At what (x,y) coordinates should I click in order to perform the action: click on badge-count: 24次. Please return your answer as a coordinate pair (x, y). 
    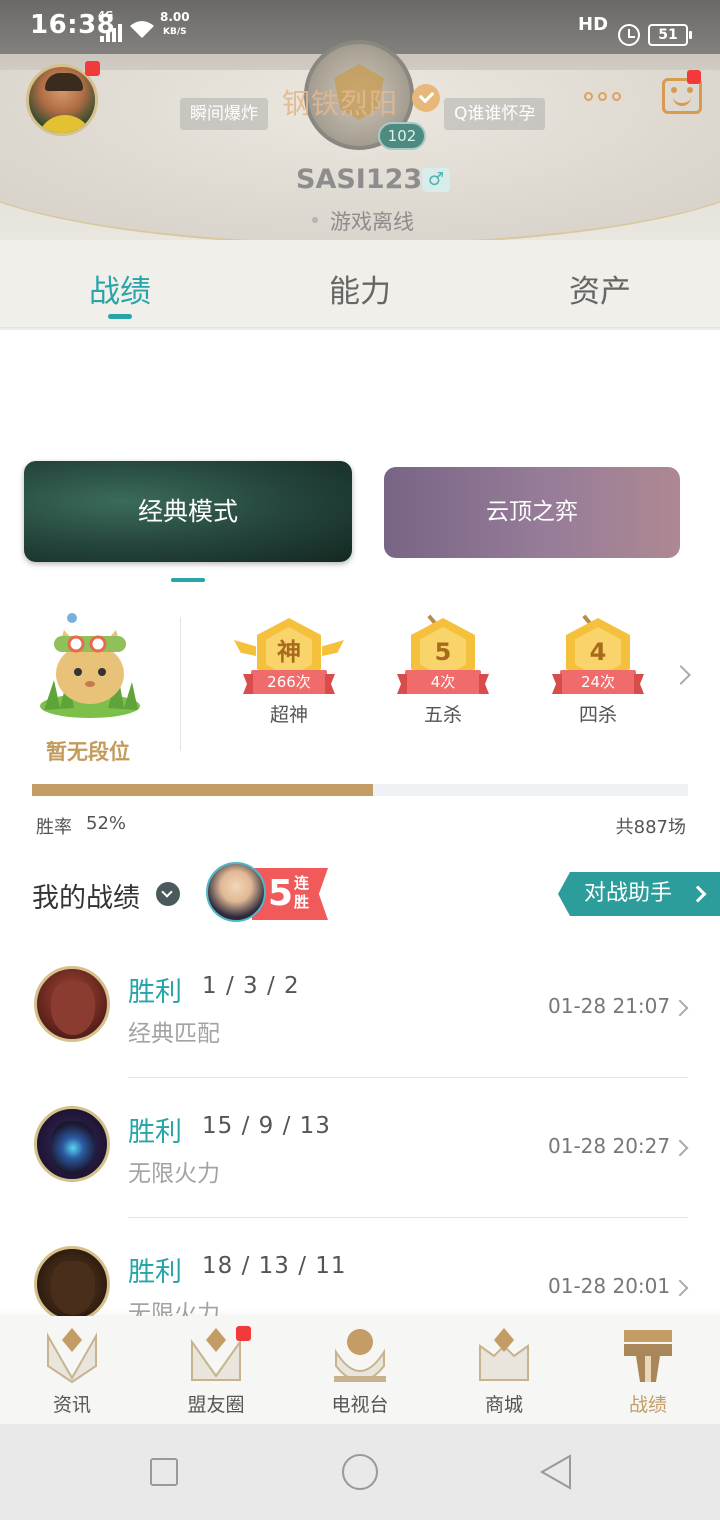
    Looking at the image, I should click on (598, 682).